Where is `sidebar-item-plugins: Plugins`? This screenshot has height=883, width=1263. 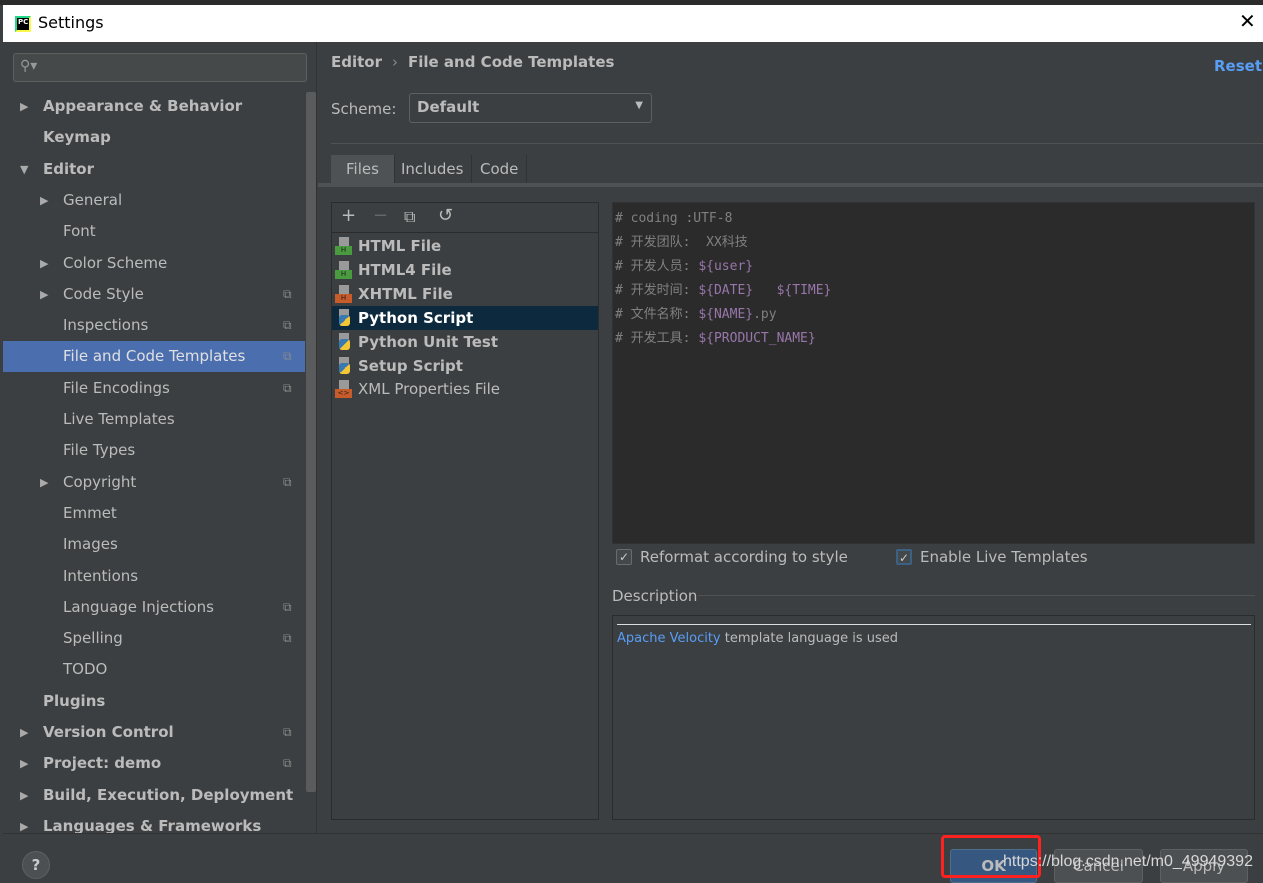
sidebar-item-plugins: Plugins is located at coordinates (154, 701).